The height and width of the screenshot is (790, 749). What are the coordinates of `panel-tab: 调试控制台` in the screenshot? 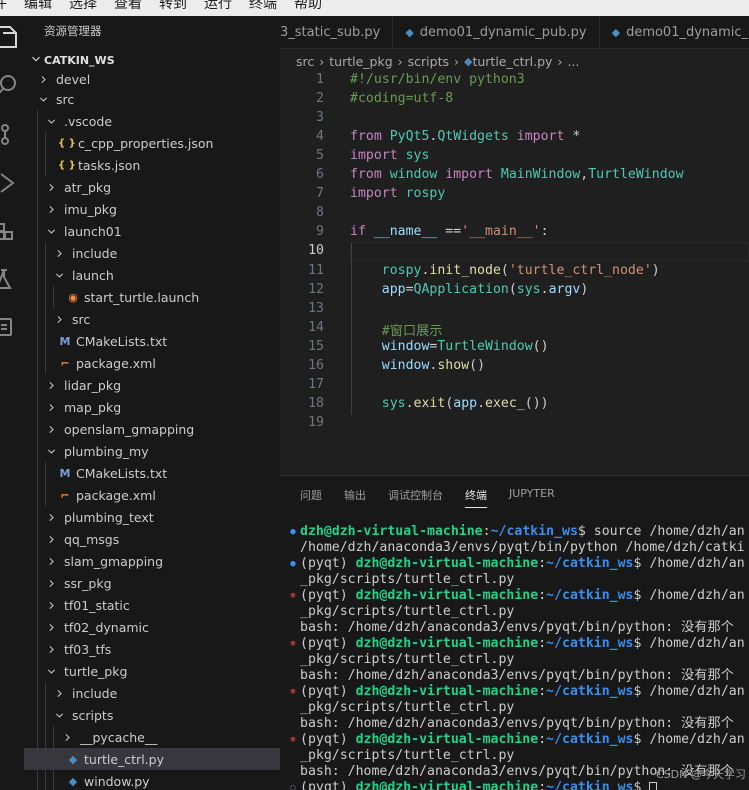 It's located at (415, 497).